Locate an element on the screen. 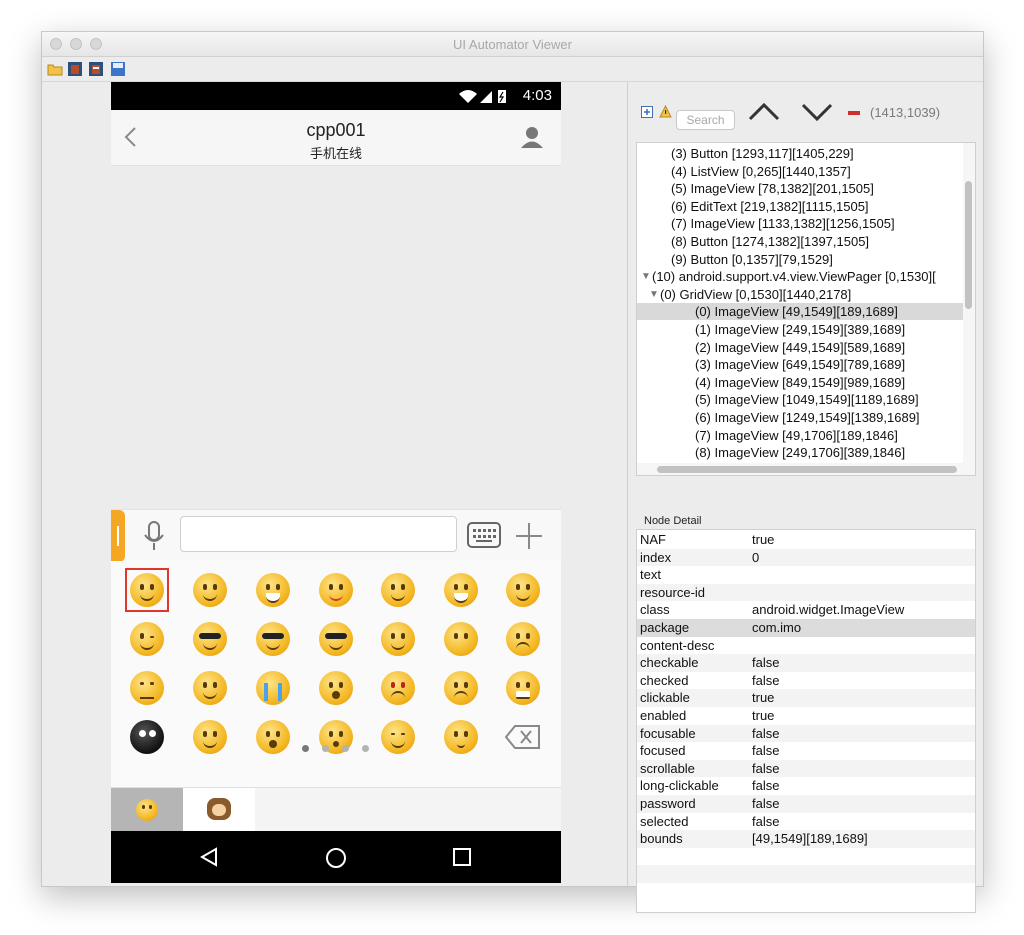  property-row: class android.widget.ImageView is located at coordinates (806, 610).